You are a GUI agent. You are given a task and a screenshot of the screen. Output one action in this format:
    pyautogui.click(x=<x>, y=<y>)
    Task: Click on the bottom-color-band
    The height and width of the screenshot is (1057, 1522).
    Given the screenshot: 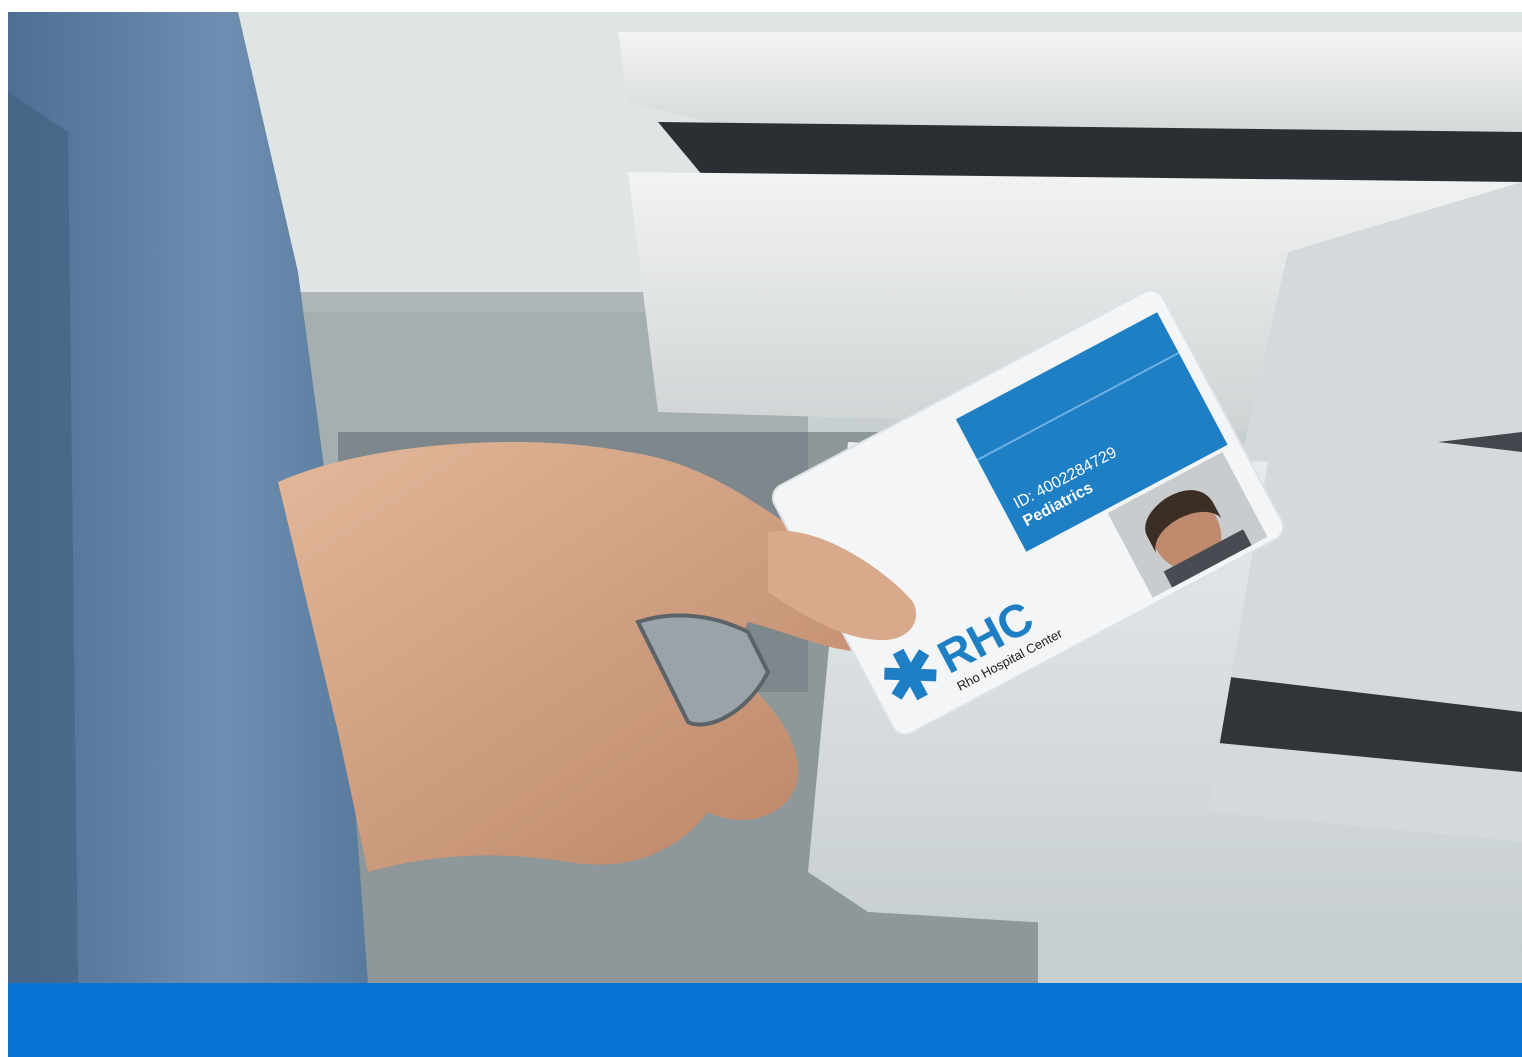 What is the action you would take?
    pyautogui.click(x=765, y=1020)
    